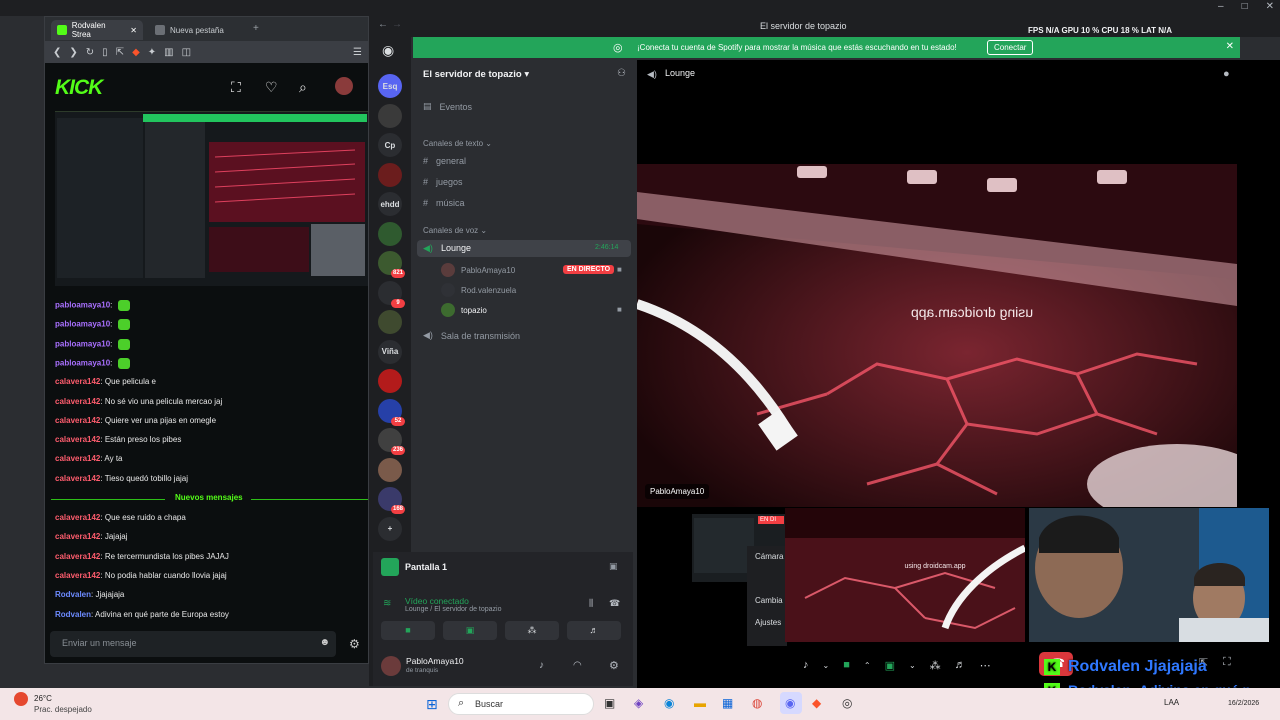  I want to click on channel-general: # general, so click(444, 161).